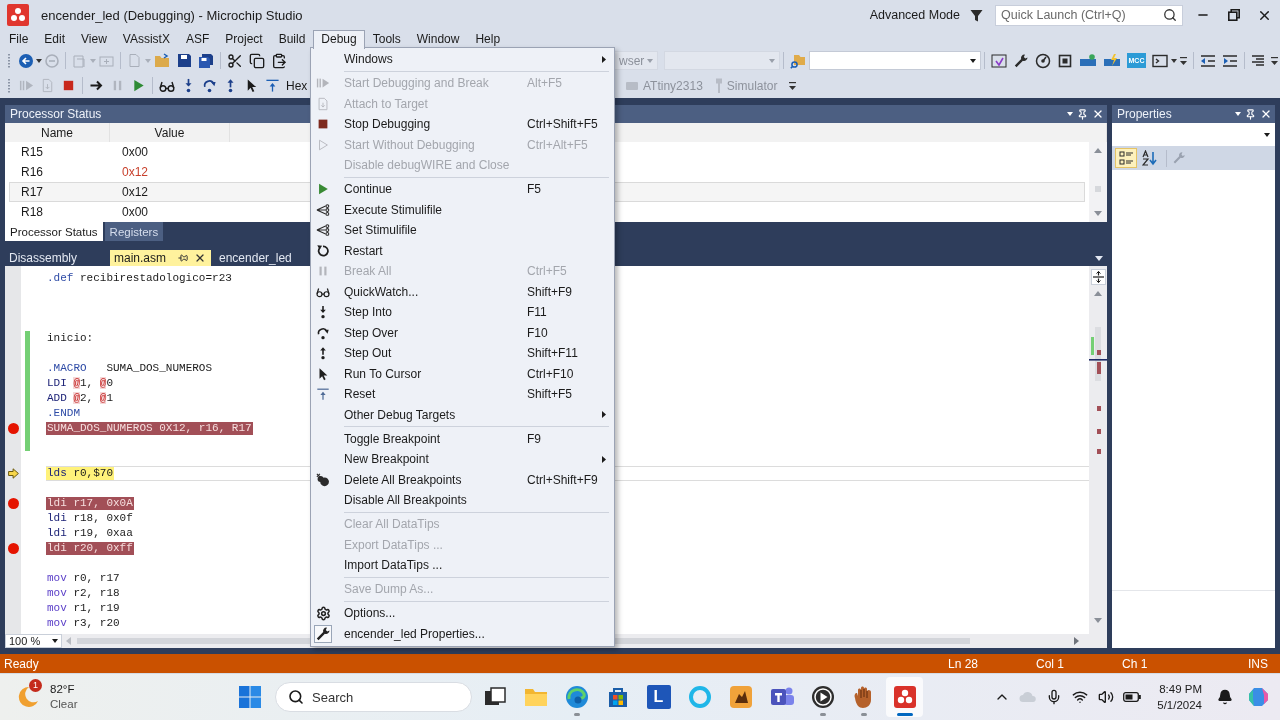 The image size is (1280, 720). Describe the element at coordinates (130, 368) in the screenshot. I see `code-line: .MACRO SUMA_DOS_NUMEROS` at that location.